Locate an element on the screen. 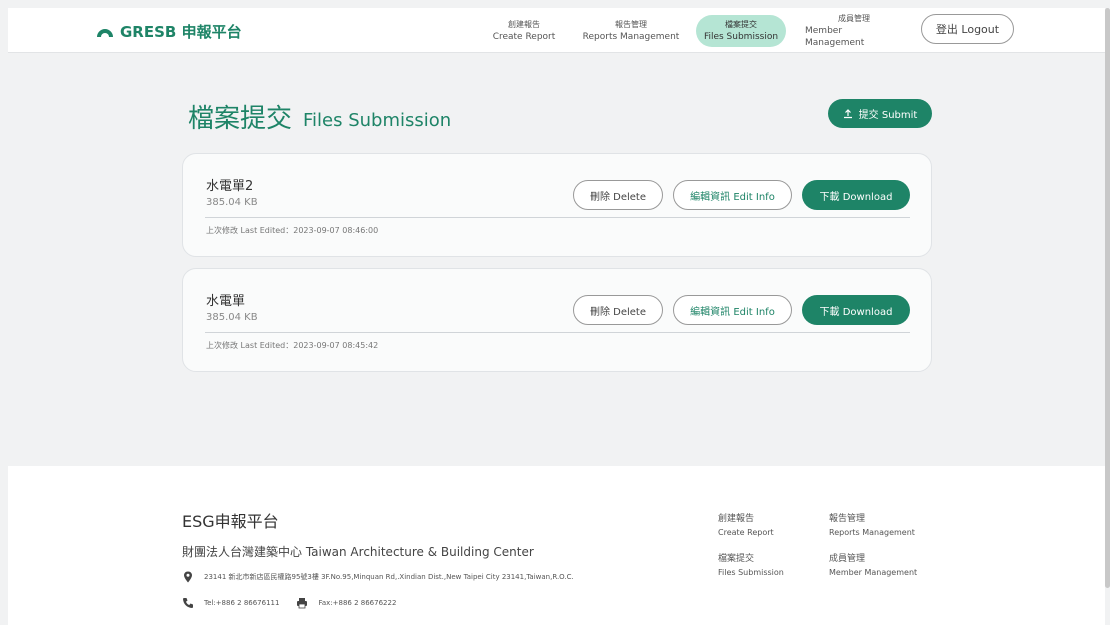 This screenshot has width=1110, height=625. location-pin-icon is located at coordinates (188, 577).